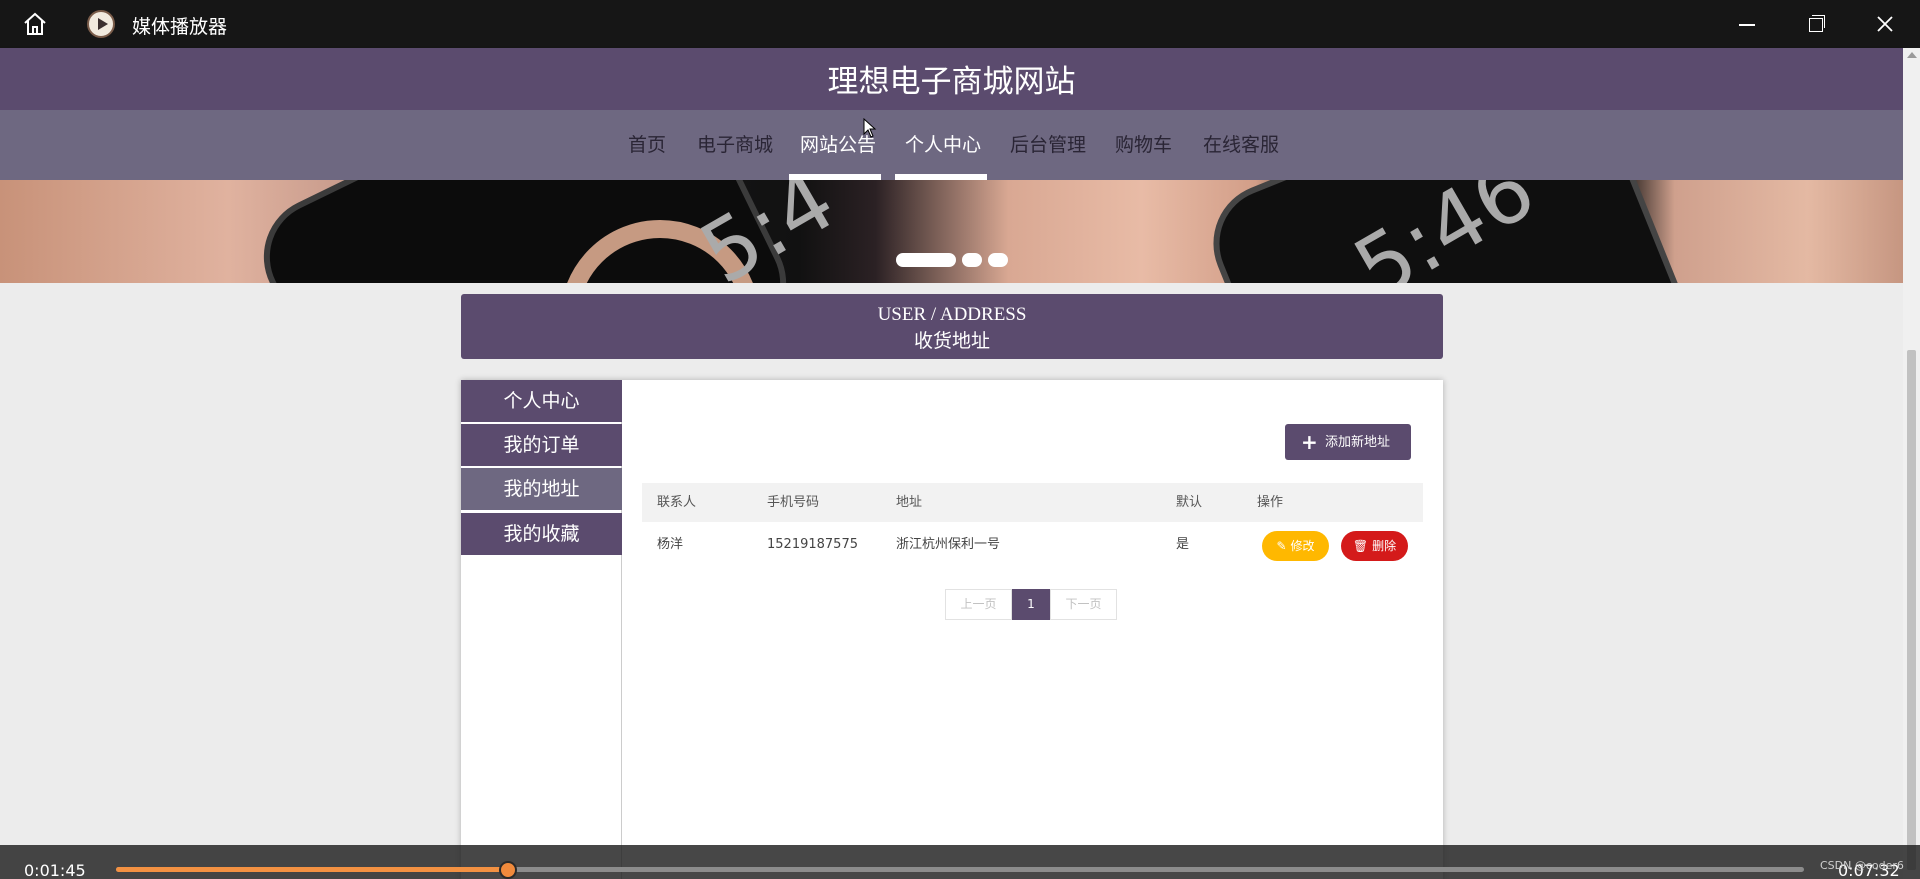 This screenshot has height=879, width=1920. What do you see at coordinates (180, 27) in the screenshot?
I see `app-title: 媒体播放器` at bounding box center [180, 27].